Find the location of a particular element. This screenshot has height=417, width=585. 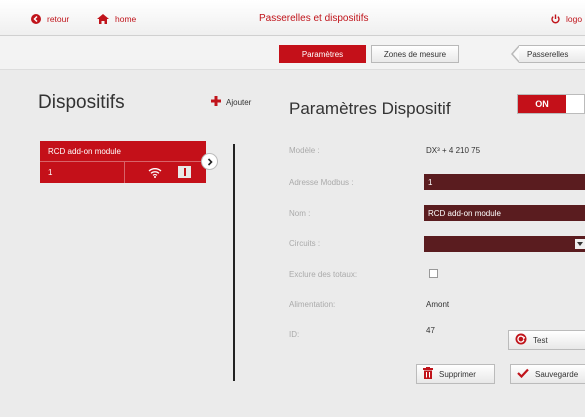

back-arrow-icon is located at coordinates (36, 19).